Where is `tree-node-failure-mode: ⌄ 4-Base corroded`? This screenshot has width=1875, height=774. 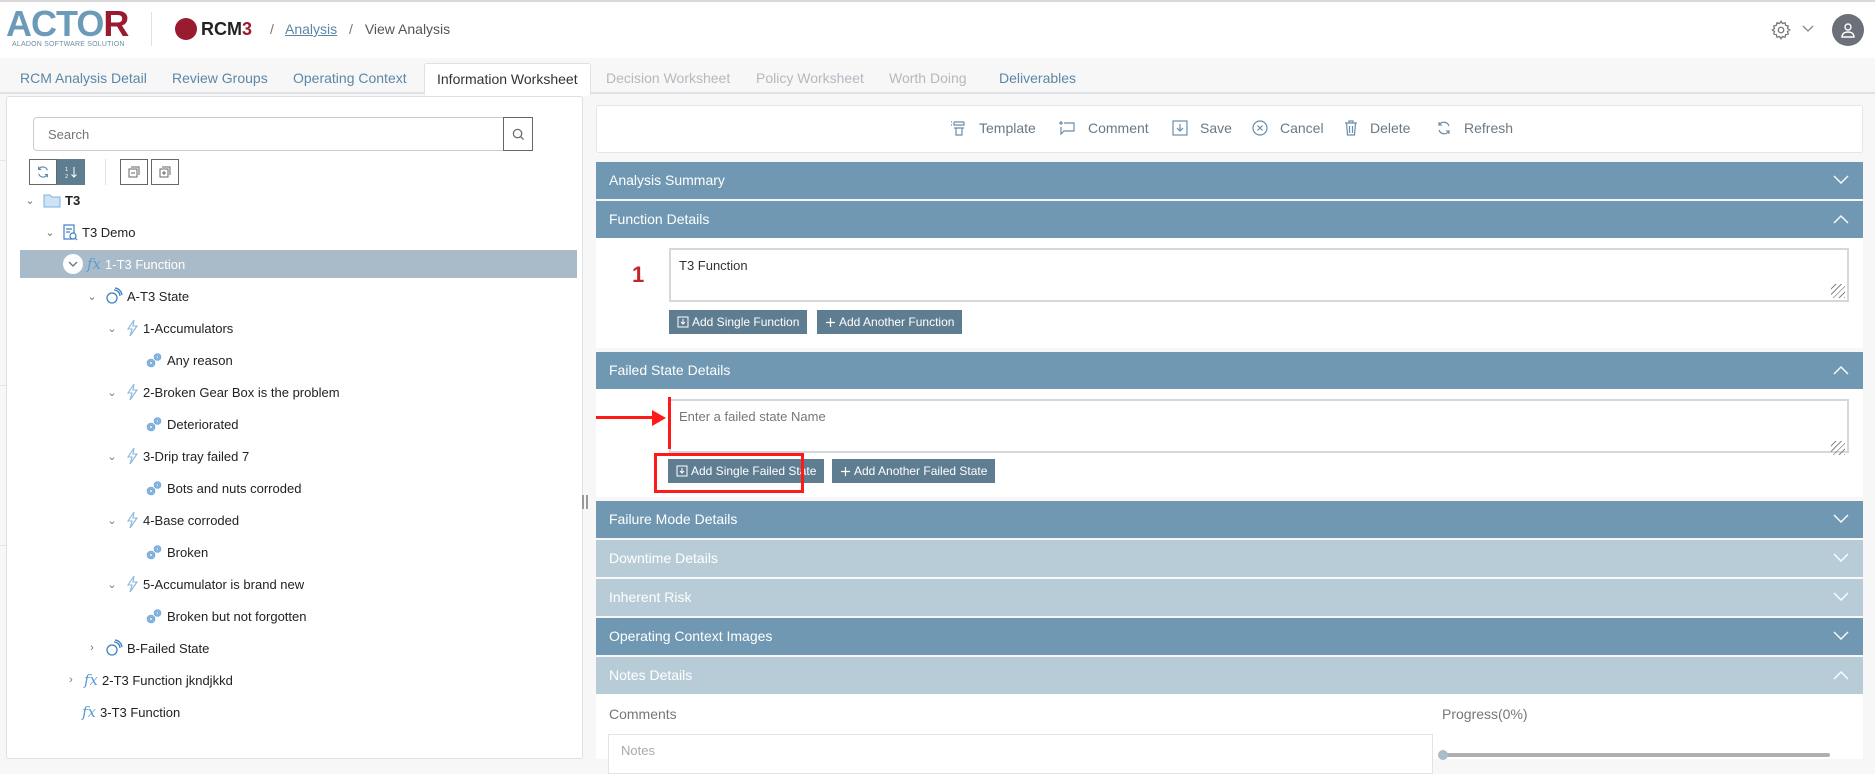
tree-node-failure-mode: ⌄ 4-Base corroded is located at coordinates (335, 520).